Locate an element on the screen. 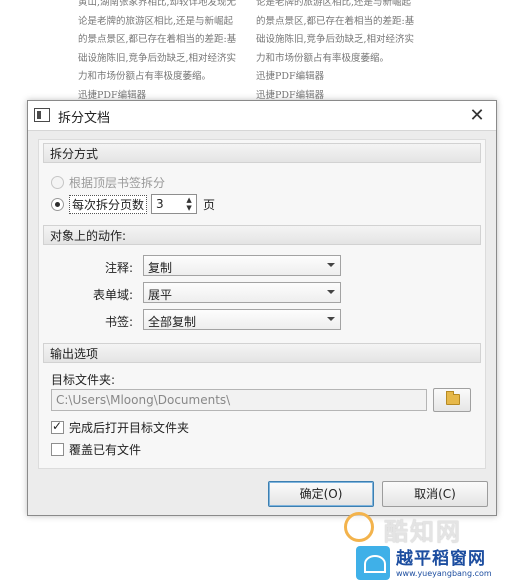 The width and height of the screenshot is (510, 588). open-after-row: 完成后打开目标文件夹 is located at coordinates (120, 427).